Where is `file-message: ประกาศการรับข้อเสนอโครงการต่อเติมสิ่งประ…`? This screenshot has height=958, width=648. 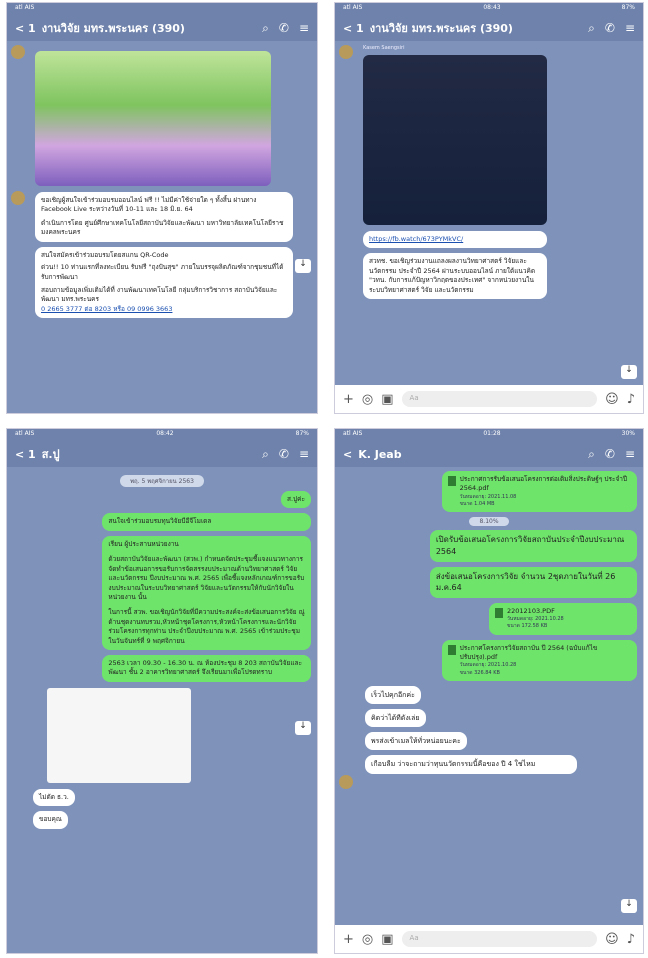
file-message: ประกาศการรับข้อเสนอโครงการต่อเติมสิ่งประ… is located at coordinates (539, 492).